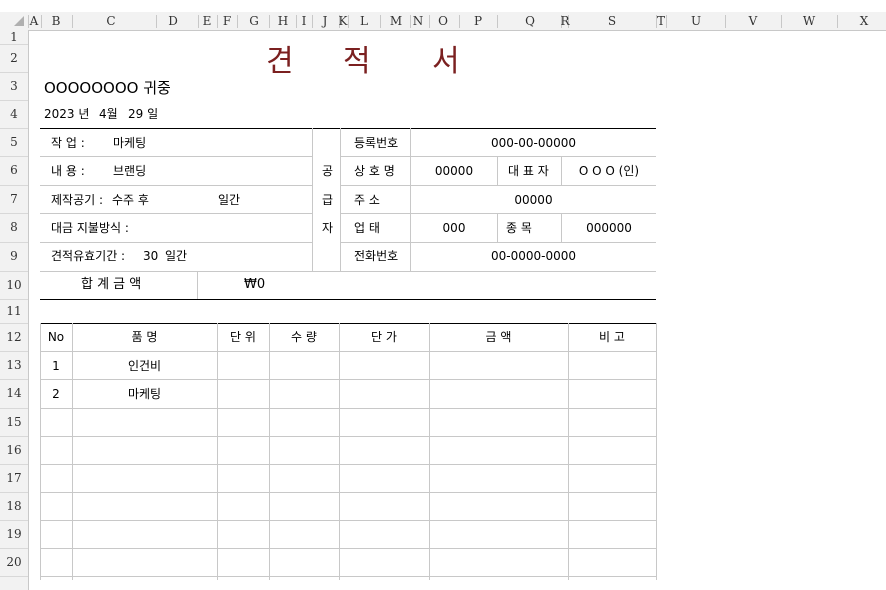 This screenshot has height=590, width=886. I want to click on validity-label: 견적유효기간 :, so click(88, 256).